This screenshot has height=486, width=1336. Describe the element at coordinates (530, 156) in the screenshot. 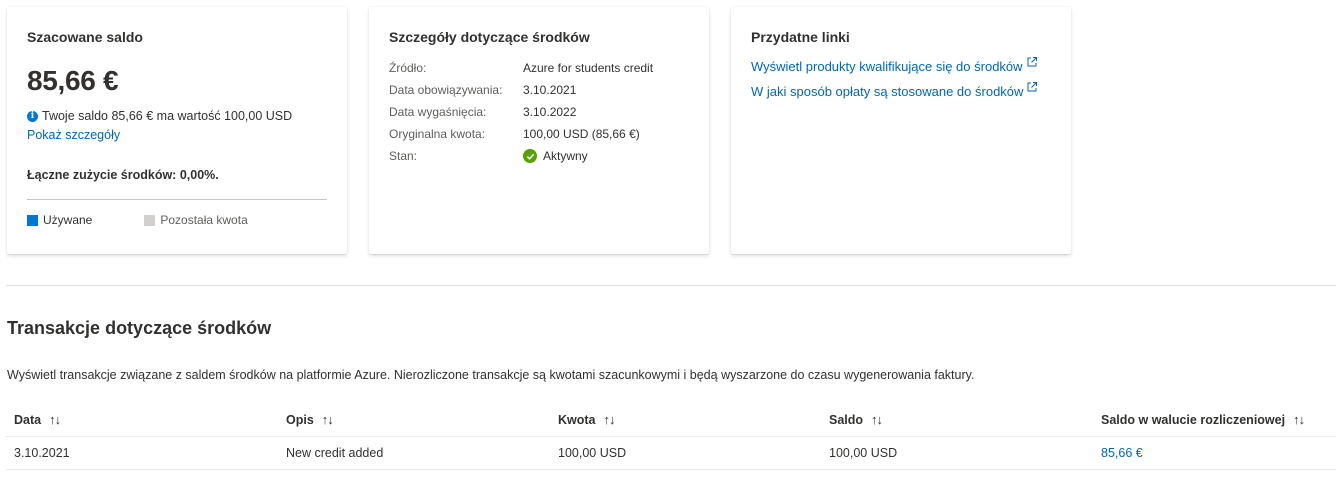

I see `checkmark-circle-icon` at that location.